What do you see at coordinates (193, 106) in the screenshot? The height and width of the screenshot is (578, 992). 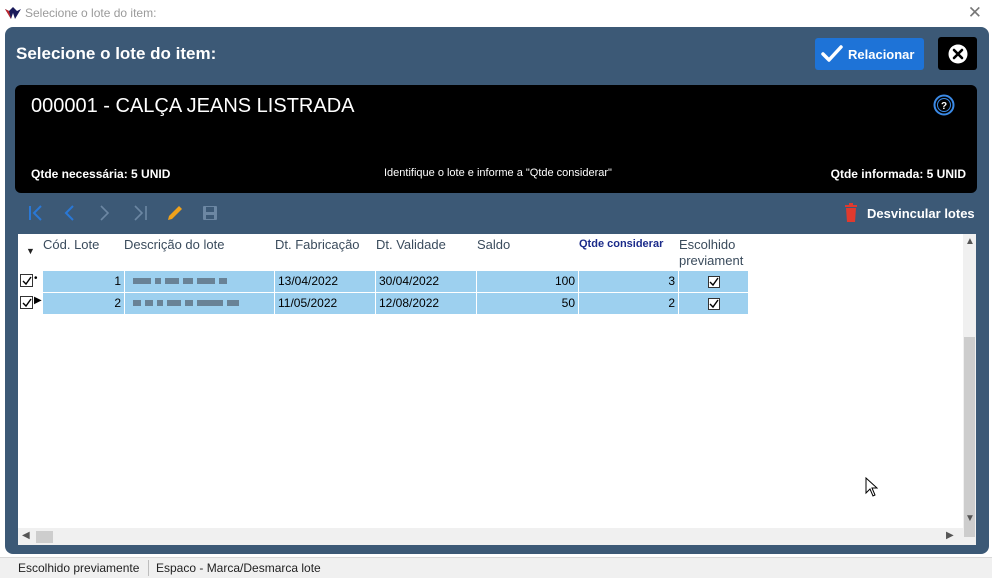 I see `item-name: 000001 - CALÇA JEANS LISTRADA` at bounding box center [193, 106].